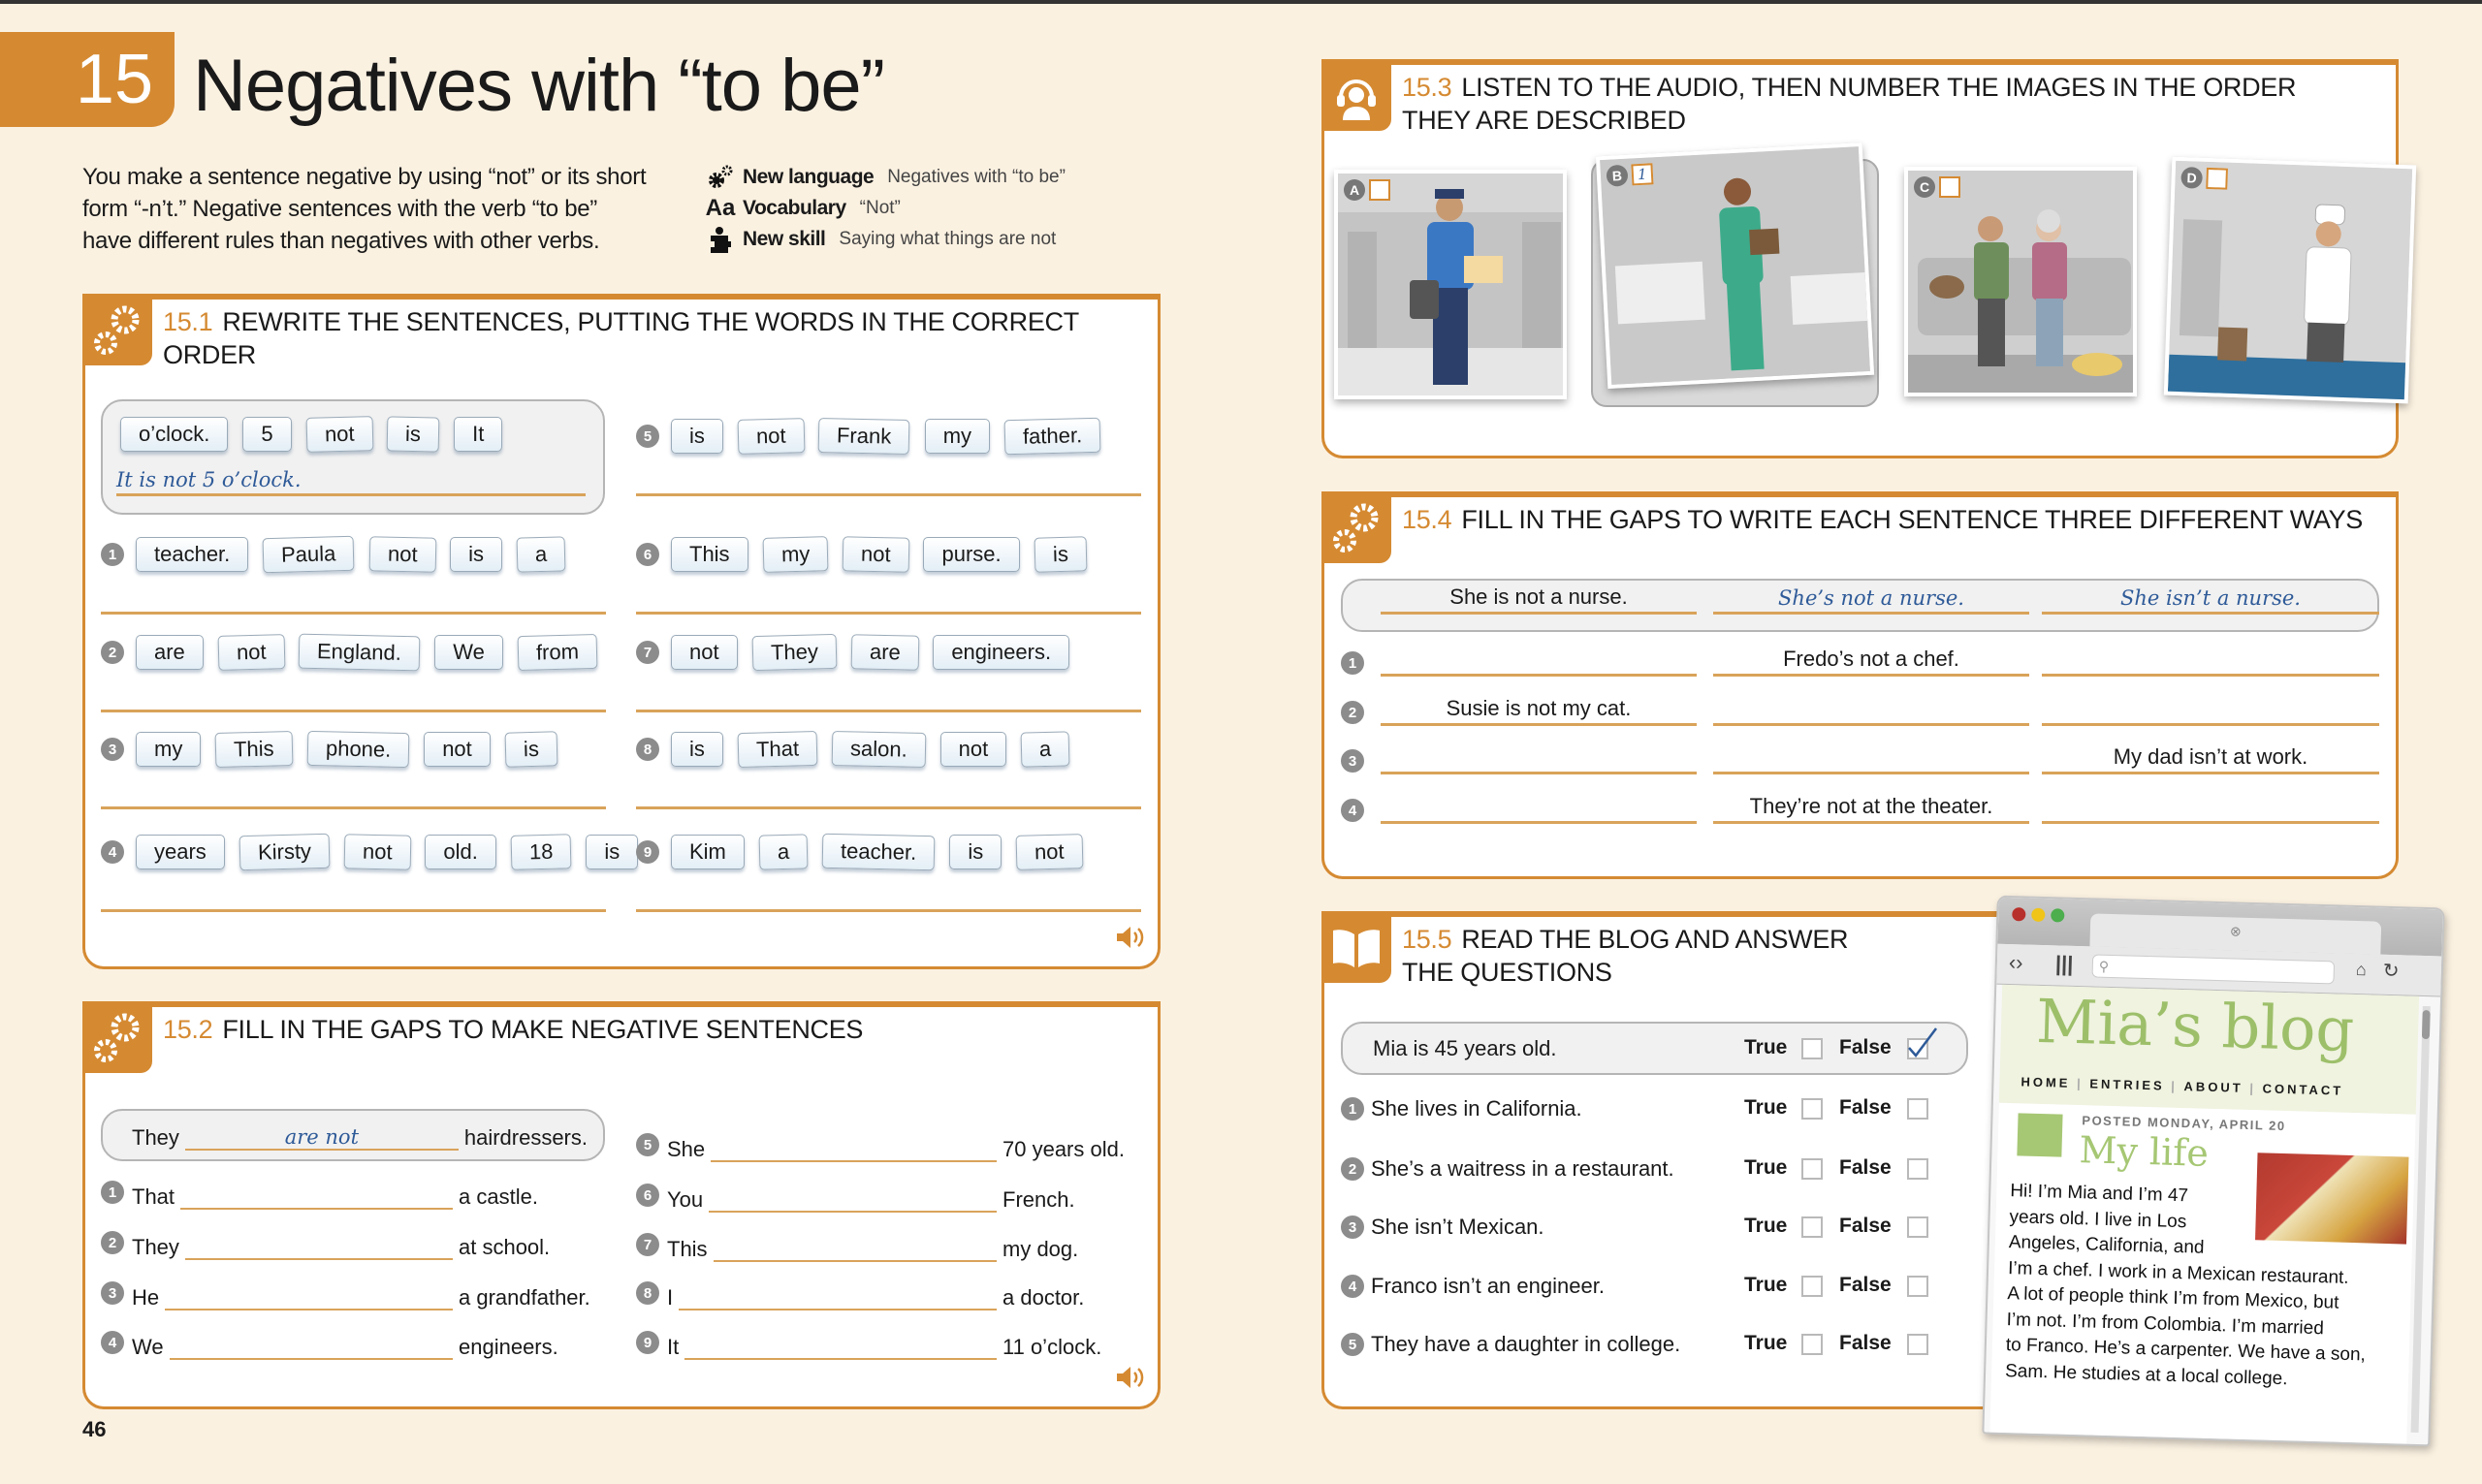 The height and width of the screenshot is (1484, 2482). What do you see at coordinates (971, 555) in the screenshot?
I see `word-tile: purse.` at bounding box center [971, 555].